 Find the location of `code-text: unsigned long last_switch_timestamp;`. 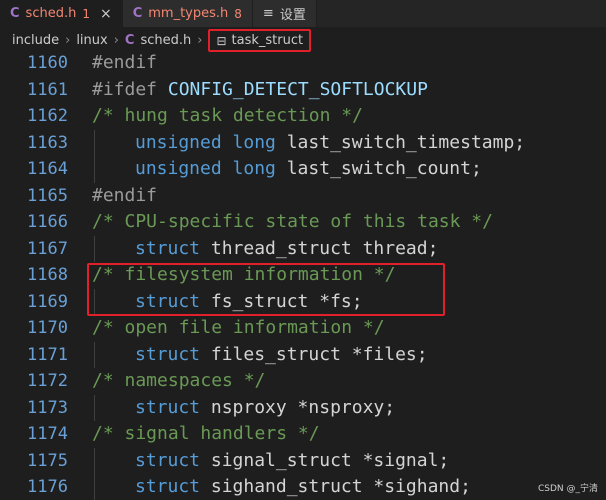

code-text: unsigned long last_switch_timestamp; is located at coordinates (330, 143).